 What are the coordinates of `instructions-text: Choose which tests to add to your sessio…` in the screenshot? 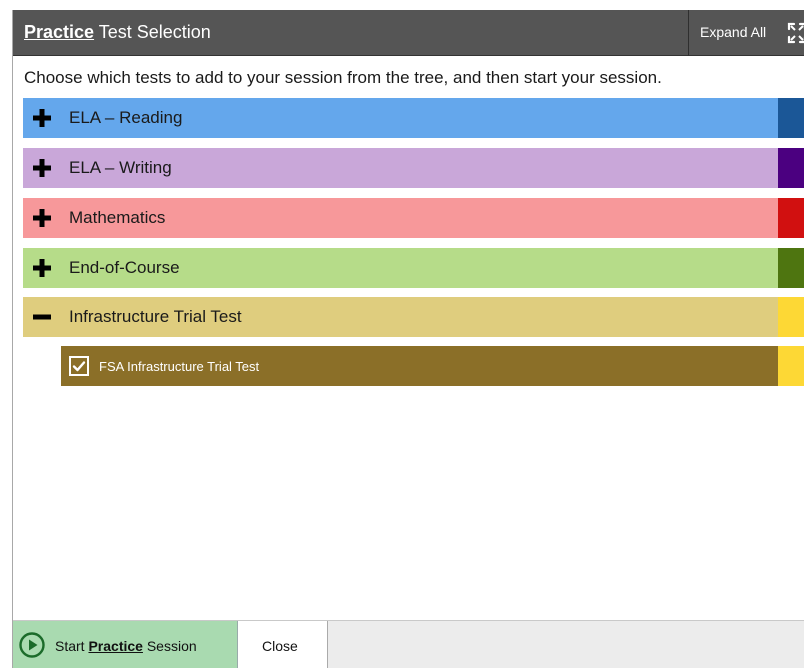 It's located at (343, 77).